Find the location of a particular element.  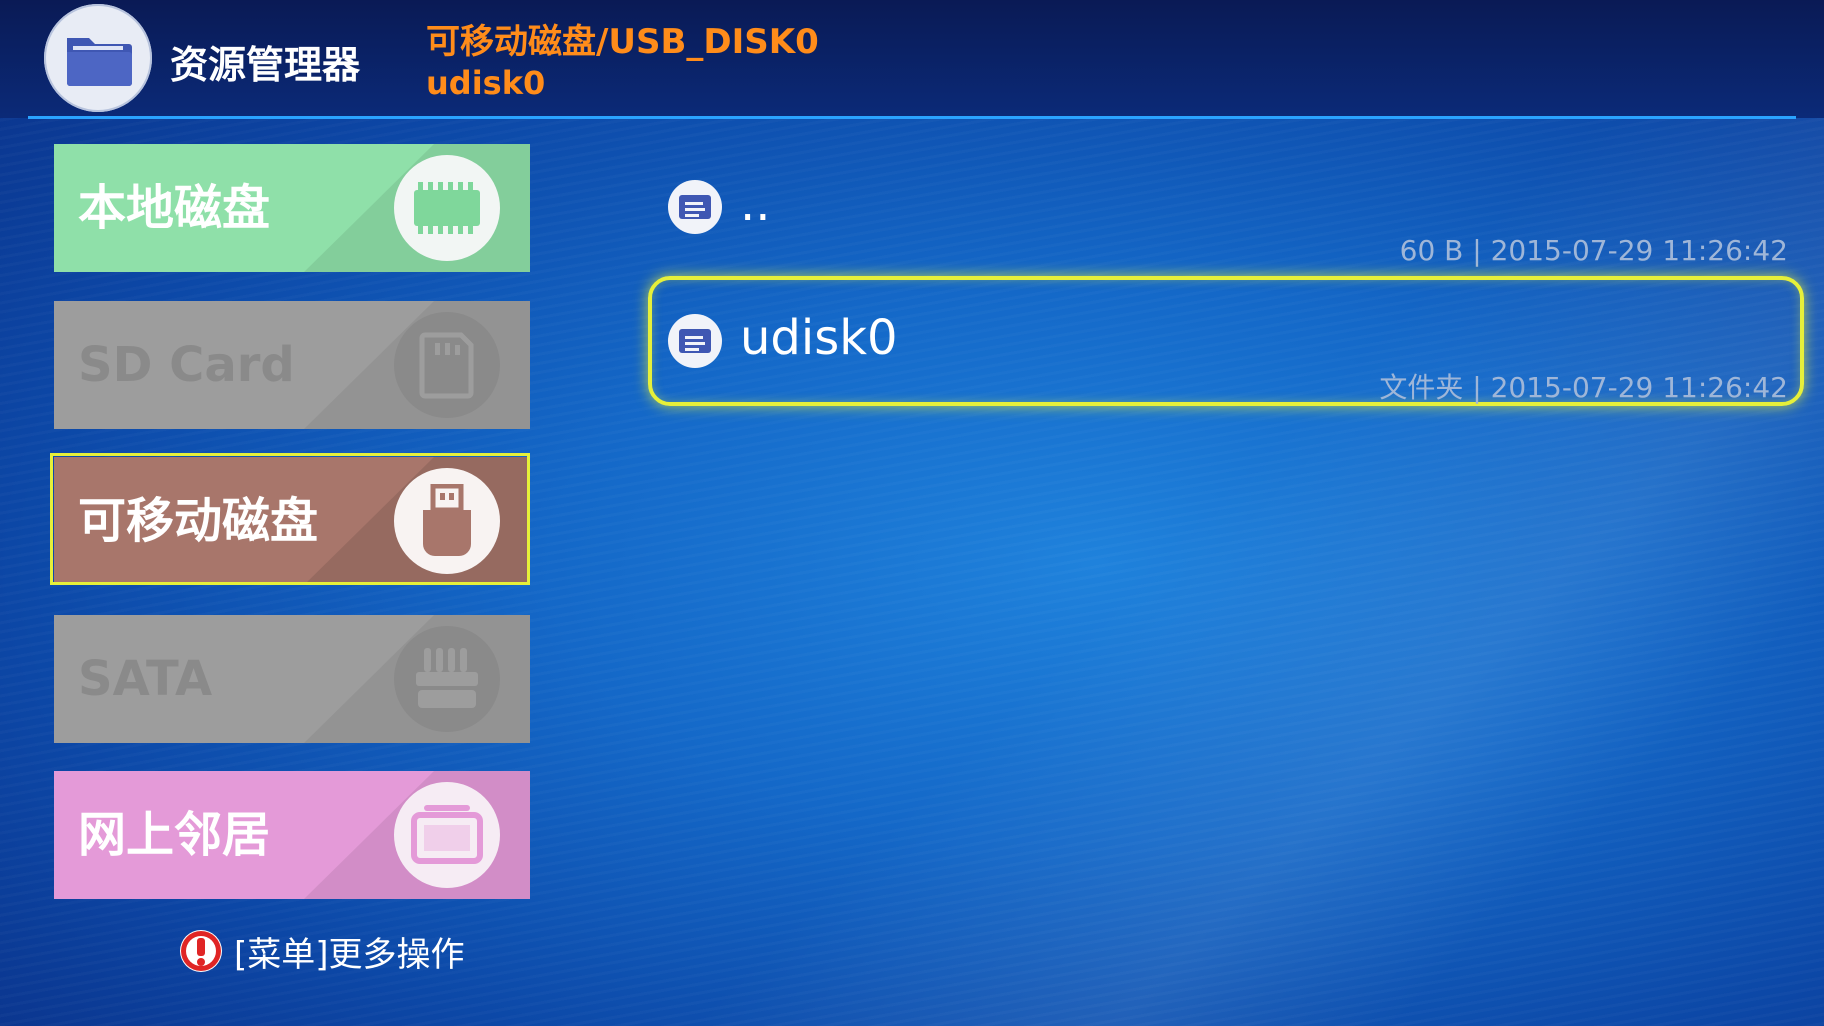

sidebar-item-local-disk: 本地磁盘 is located at coordinates (292, 208).